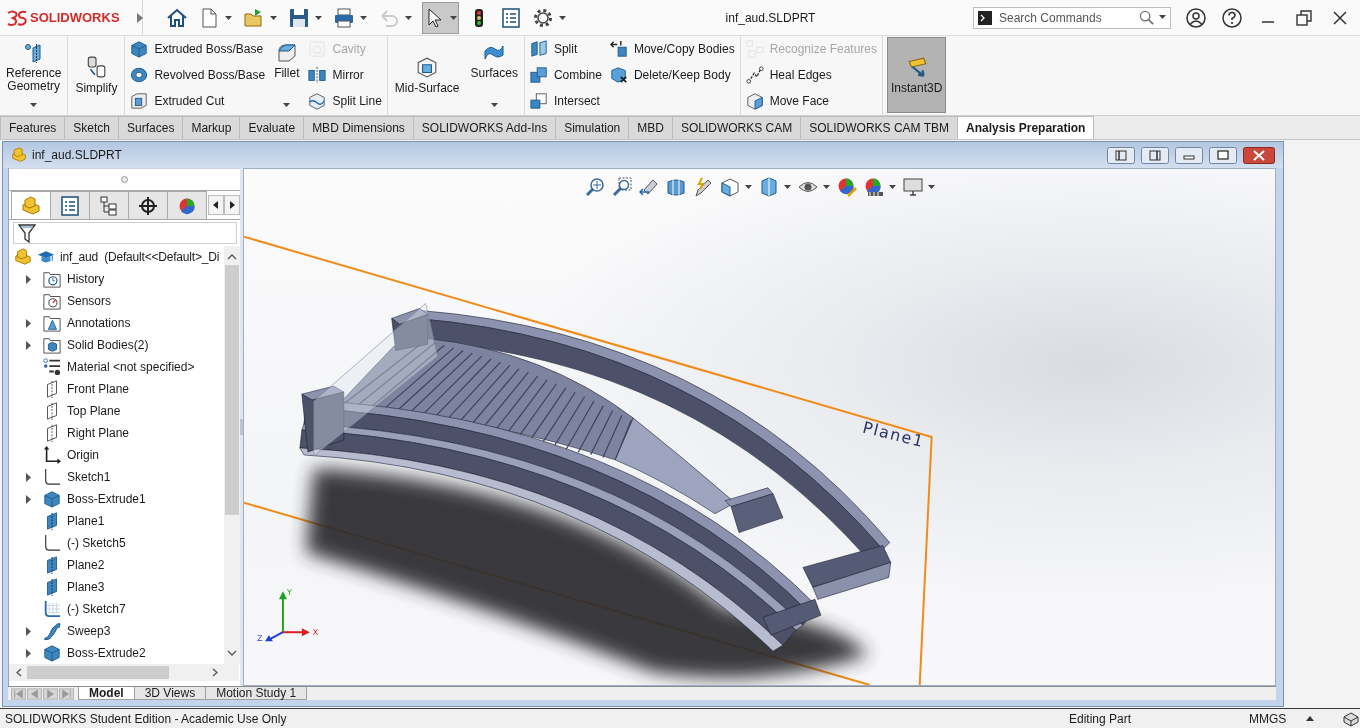 The height and width of the screenshot is (728, 1360). What do you see at coordinates (1189, 155) in the screenshot?
I see `minimize-icon` at bounding box center [1189, 155].